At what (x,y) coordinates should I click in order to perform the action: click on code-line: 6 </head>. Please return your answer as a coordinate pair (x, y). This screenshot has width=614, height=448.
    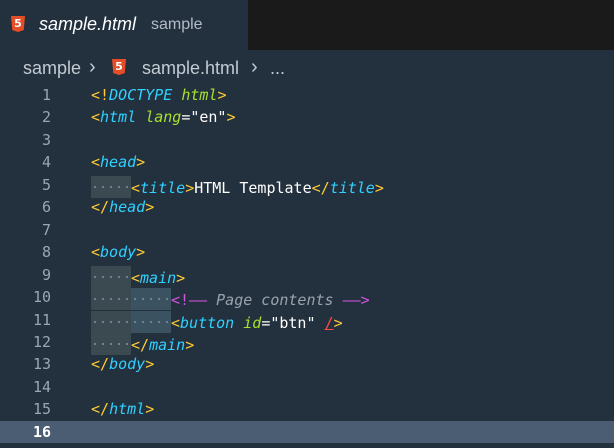
    Looking at the image, I should click on (307, 207).